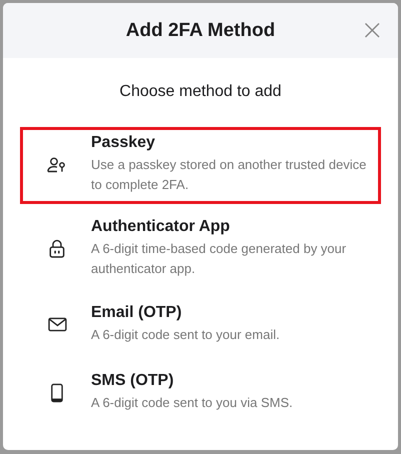 This screenshot has width=401, height=454. What do you see at coordinates (229, 175) in the screenshot?
I see `method-description: Use a passkey stored on another trusted device to complete 2FA.` at bounding box center [229, 175].